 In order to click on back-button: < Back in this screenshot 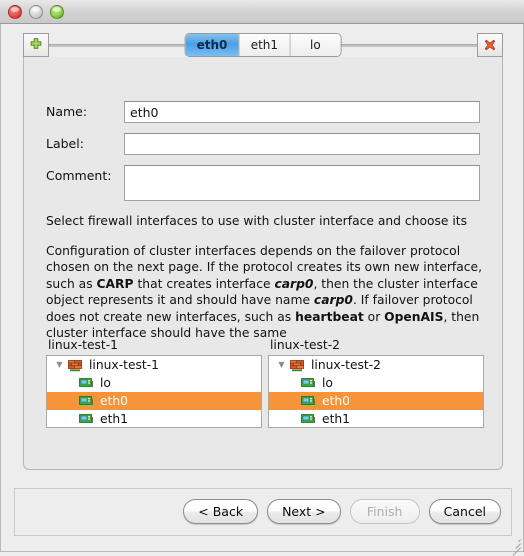, I will do `click(221, 511)`.